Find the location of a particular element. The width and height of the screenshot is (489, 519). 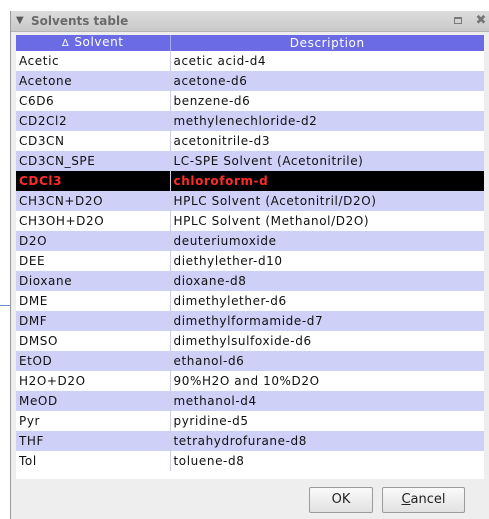

solvent-cell: CD3CN_SPE is located at coordinates (93, 161).